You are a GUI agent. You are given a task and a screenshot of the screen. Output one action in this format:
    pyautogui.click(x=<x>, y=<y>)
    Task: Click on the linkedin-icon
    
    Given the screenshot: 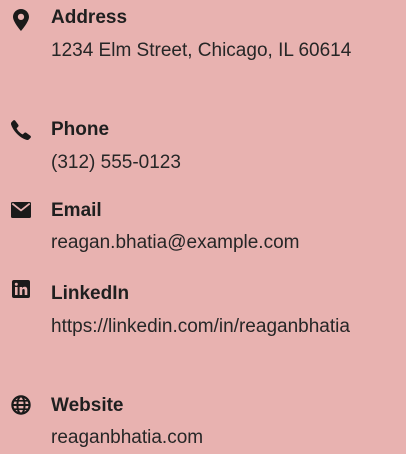 What is the action you would take?
    pyautogui.click(x=21, y=289)
    